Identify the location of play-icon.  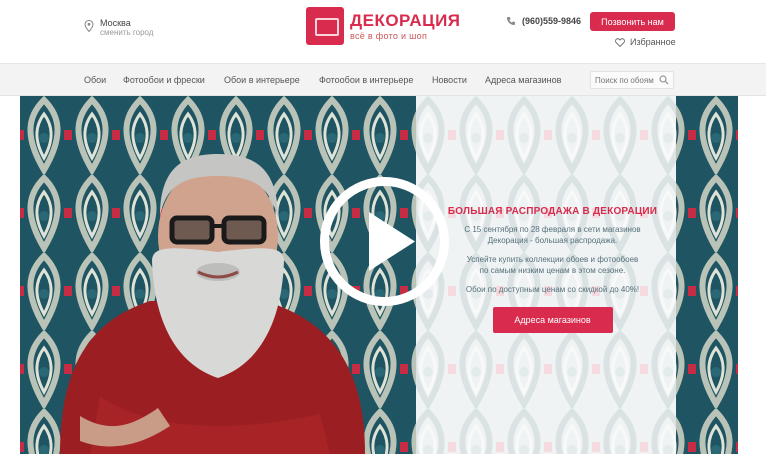
(384, 241).